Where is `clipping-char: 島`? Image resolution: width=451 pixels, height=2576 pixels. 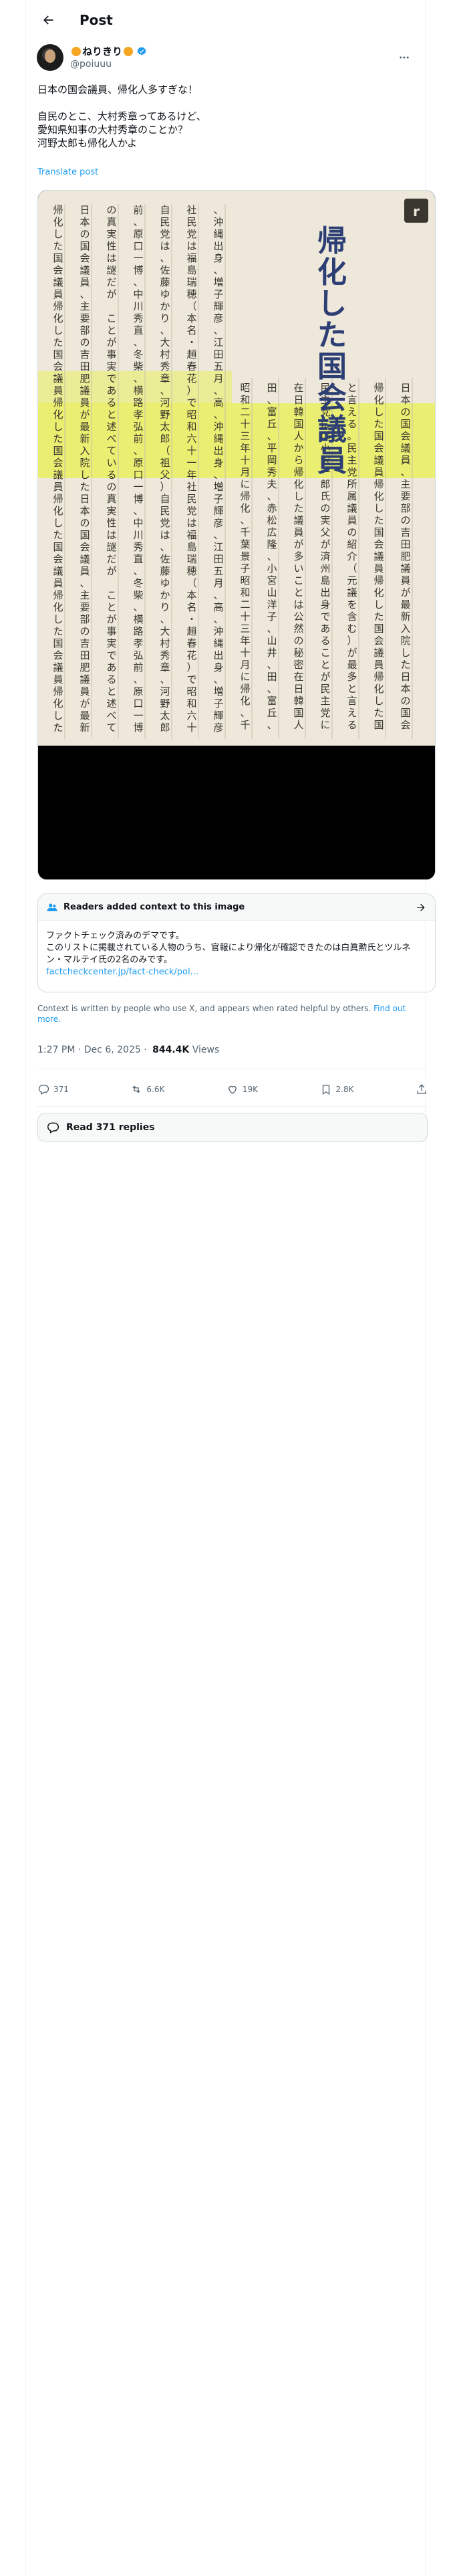 clipping-char: 島 is located at coordinates (191, 547).